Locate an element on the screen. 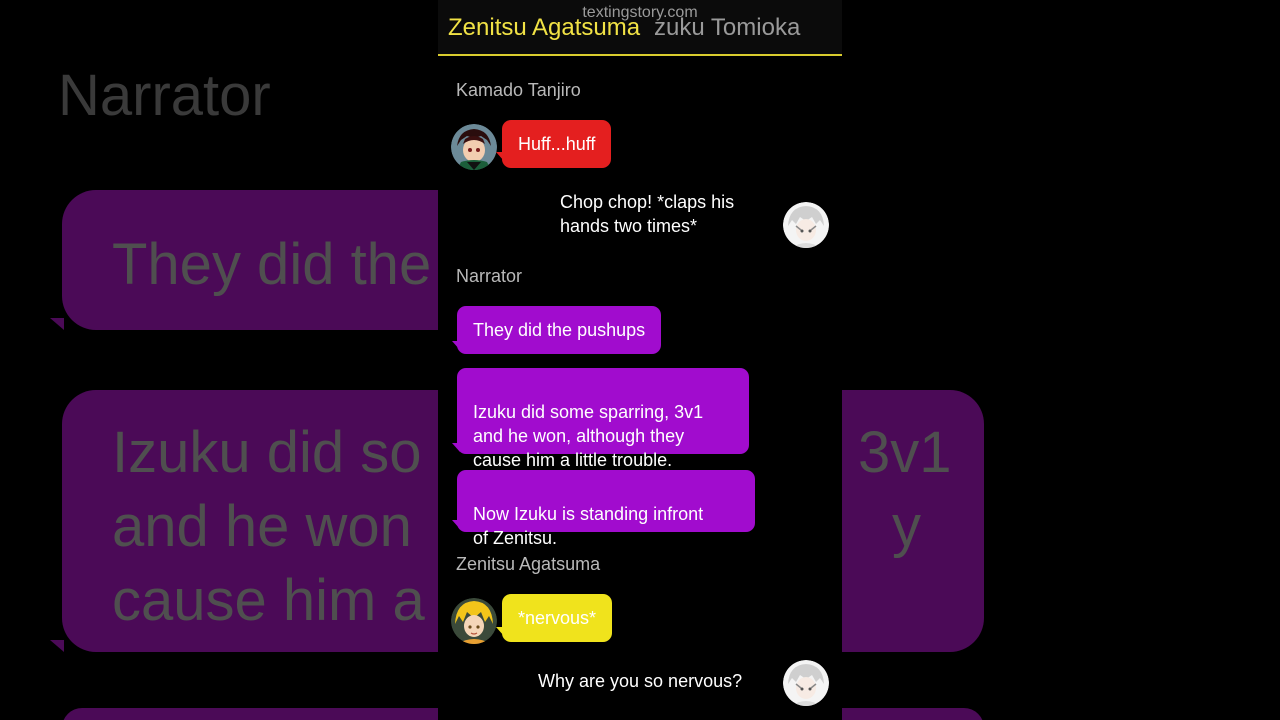 This screenshot has width=1280, height=720. message-text-tanjiro: Huff...huff is located at coordinates (557, 144).